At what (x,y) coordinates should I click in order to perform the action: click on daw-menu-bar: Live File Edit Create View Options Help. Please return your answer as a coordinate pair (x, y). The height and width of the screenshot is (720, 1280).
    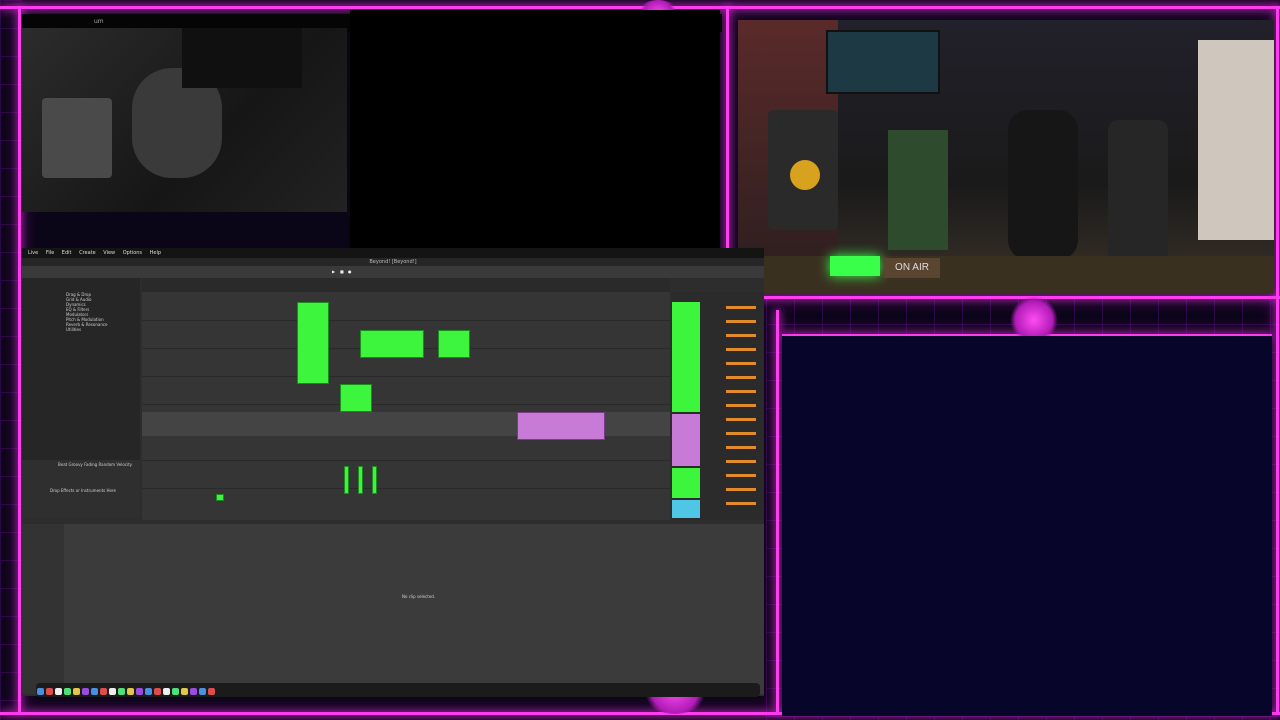
    Looking at the image, I should click on (393, 253).